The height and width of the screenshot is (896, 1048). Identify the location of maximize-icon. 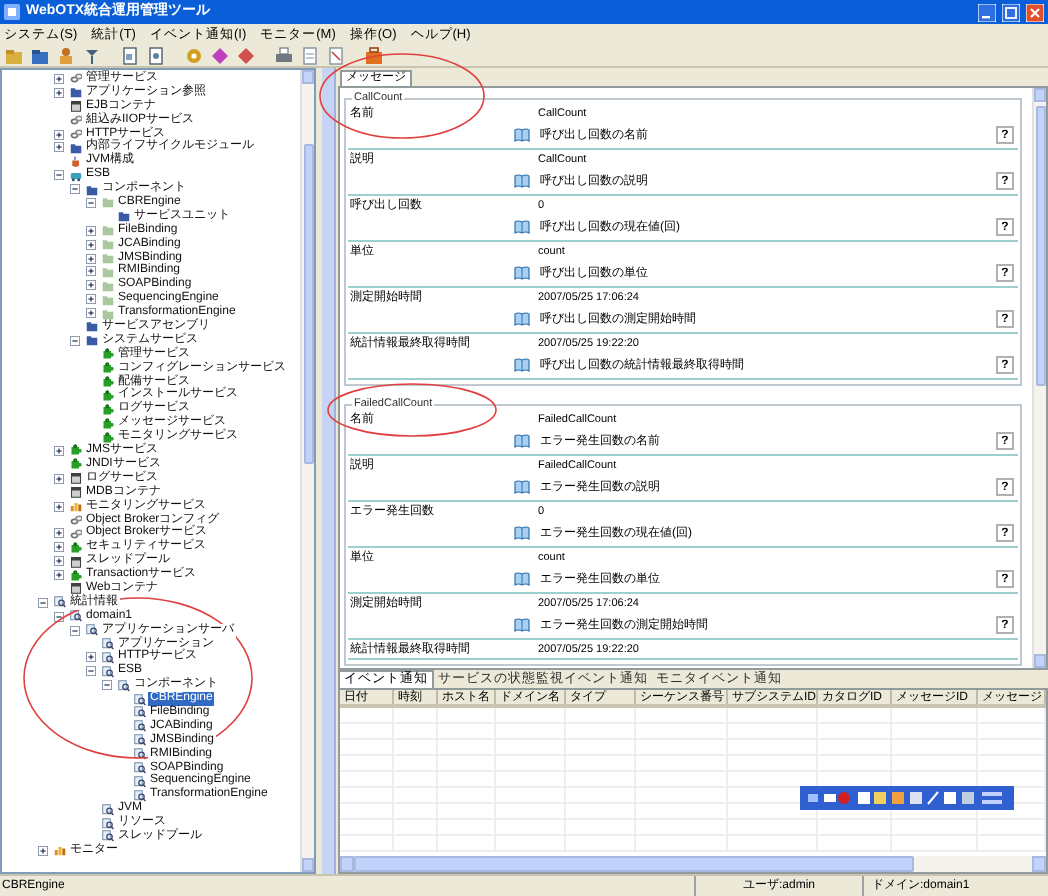
(1011, 12).